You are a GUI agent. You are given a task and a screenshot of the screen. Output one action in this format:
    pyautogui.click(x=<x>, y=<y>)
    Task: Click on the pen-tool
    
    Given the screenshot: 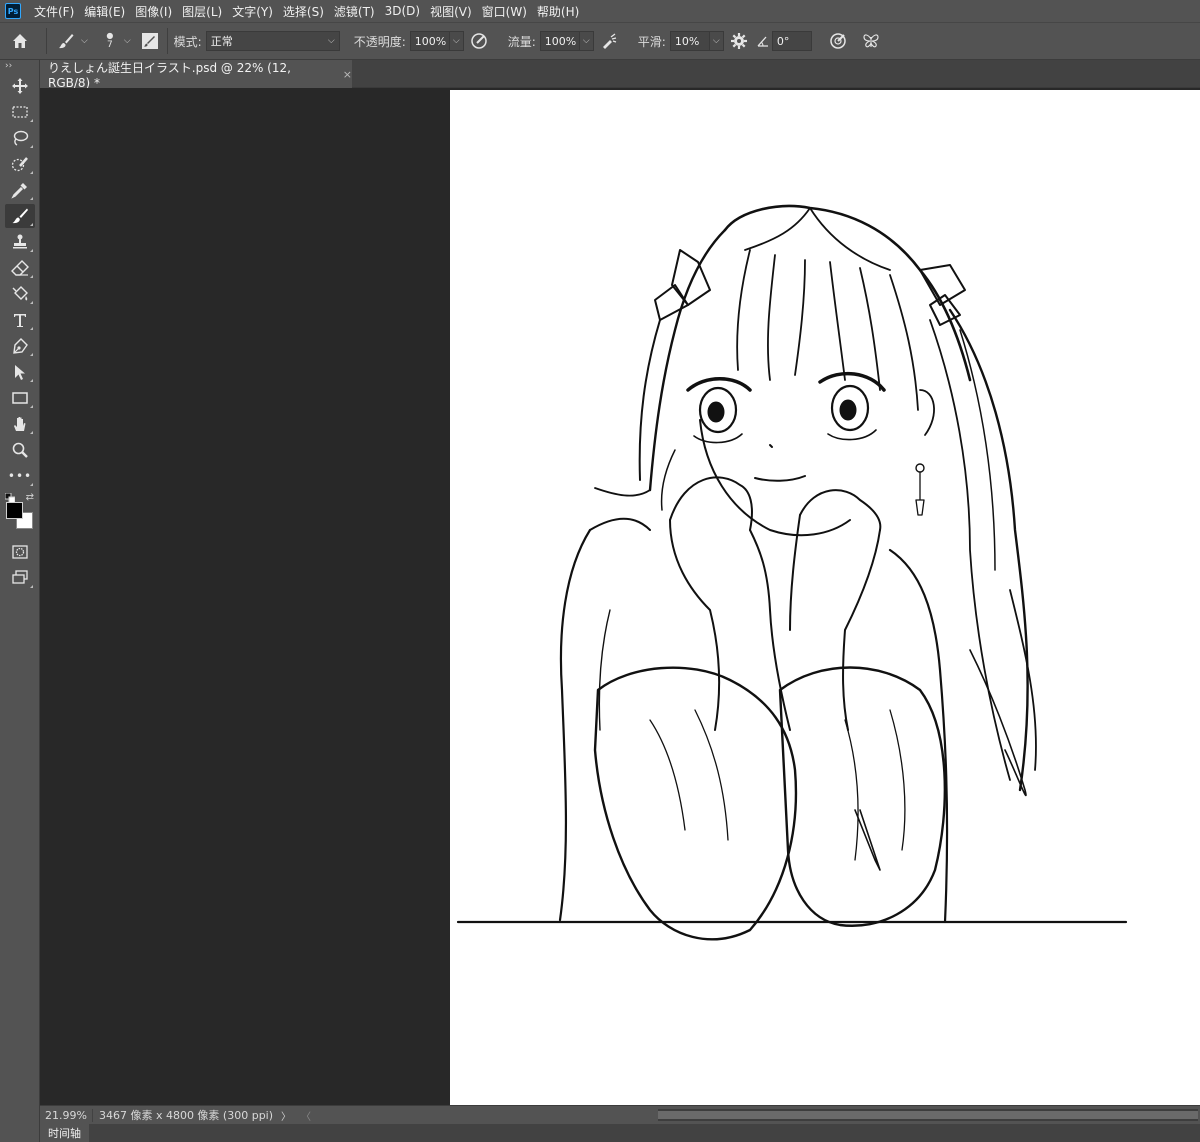 What is the action you would take?
    pyautogui.click(x=20, y=346)
    